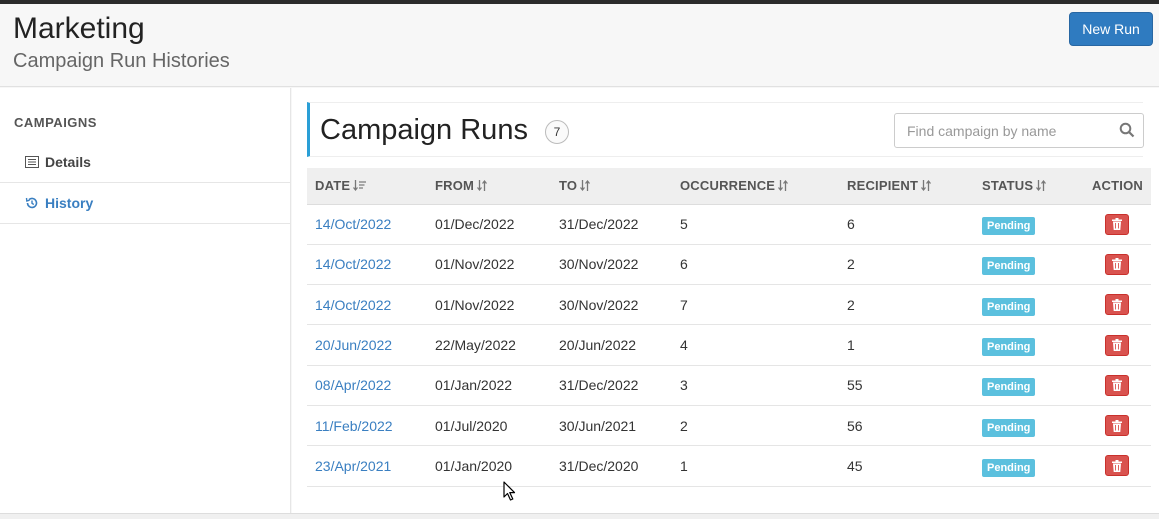 The height and width of the screenshot is (519, 1159). I want to click on run-date-link: 20/Jun/2022, so click(353, 345).